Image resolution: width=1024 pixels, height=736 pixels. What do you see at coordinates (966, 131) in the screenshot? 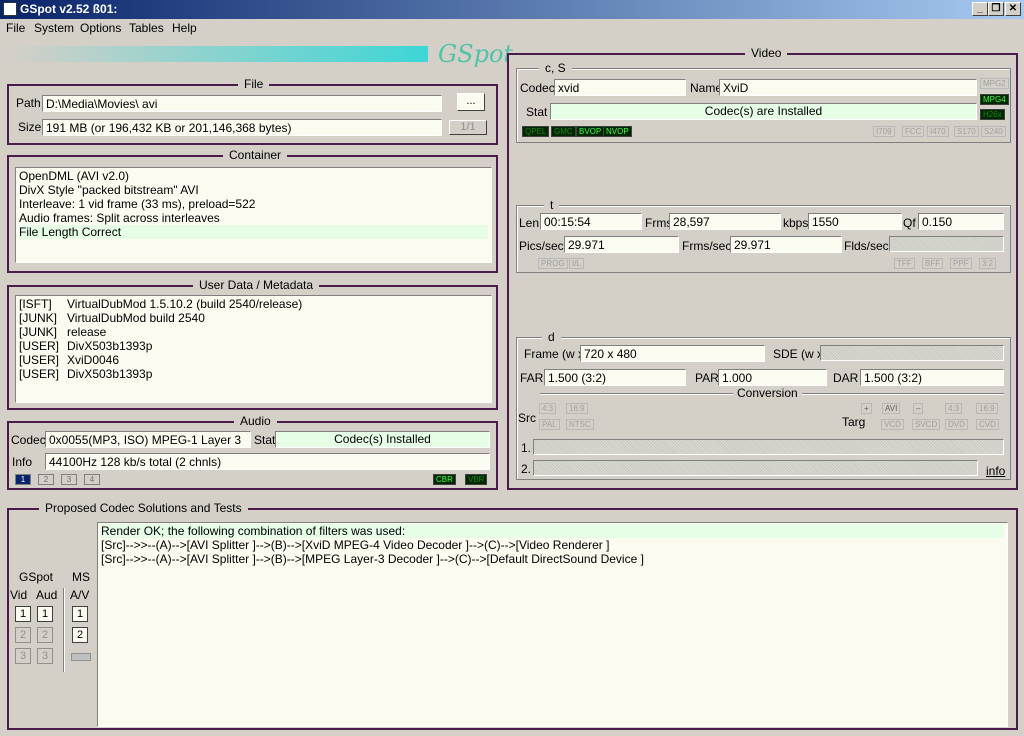
I see `s170-flag: S170` at bounding box center [966, 131].